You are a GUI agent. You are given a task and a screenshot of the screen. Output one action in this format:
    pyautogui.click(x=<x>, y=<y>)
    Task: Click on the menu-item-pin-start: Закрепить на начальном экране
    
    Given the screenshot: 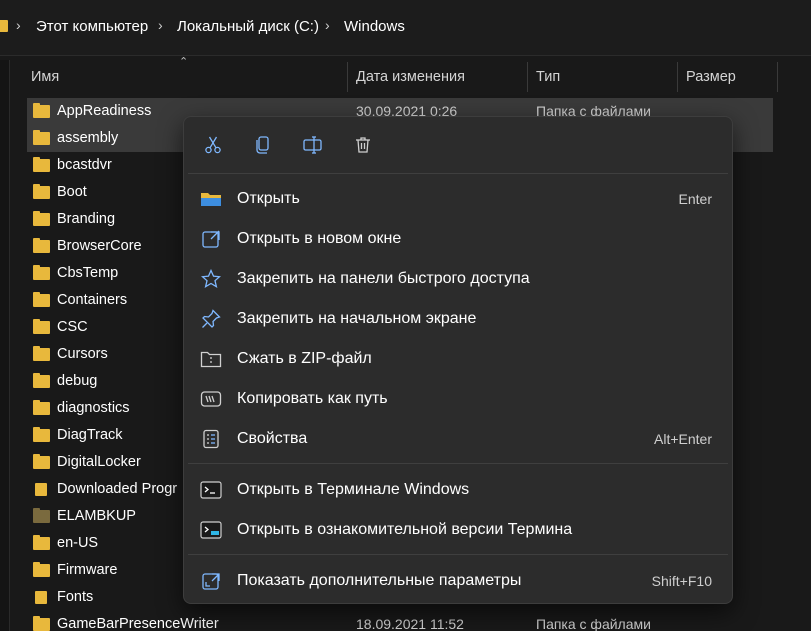 What is the action you would take?
    pyautogui.click(x=458, y=319)
    